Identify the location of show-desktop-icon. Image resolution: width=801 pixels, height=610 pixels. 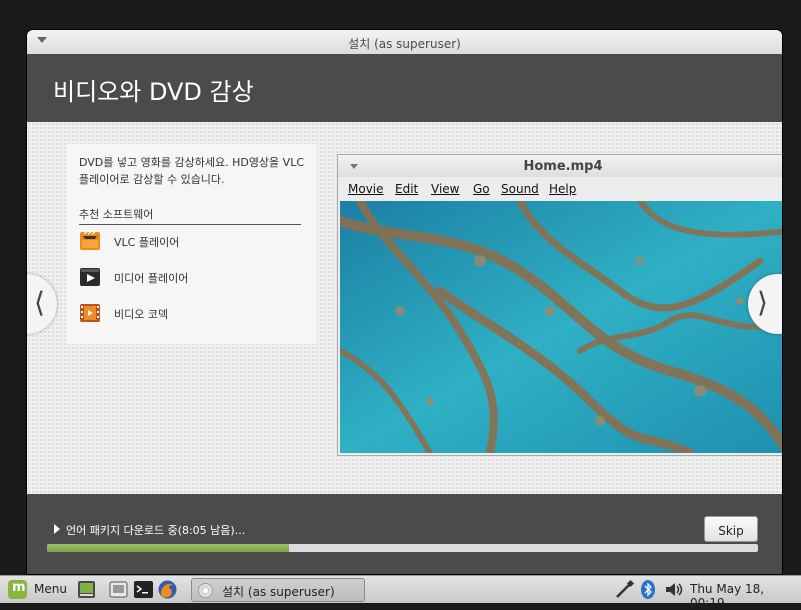
(86, 589).